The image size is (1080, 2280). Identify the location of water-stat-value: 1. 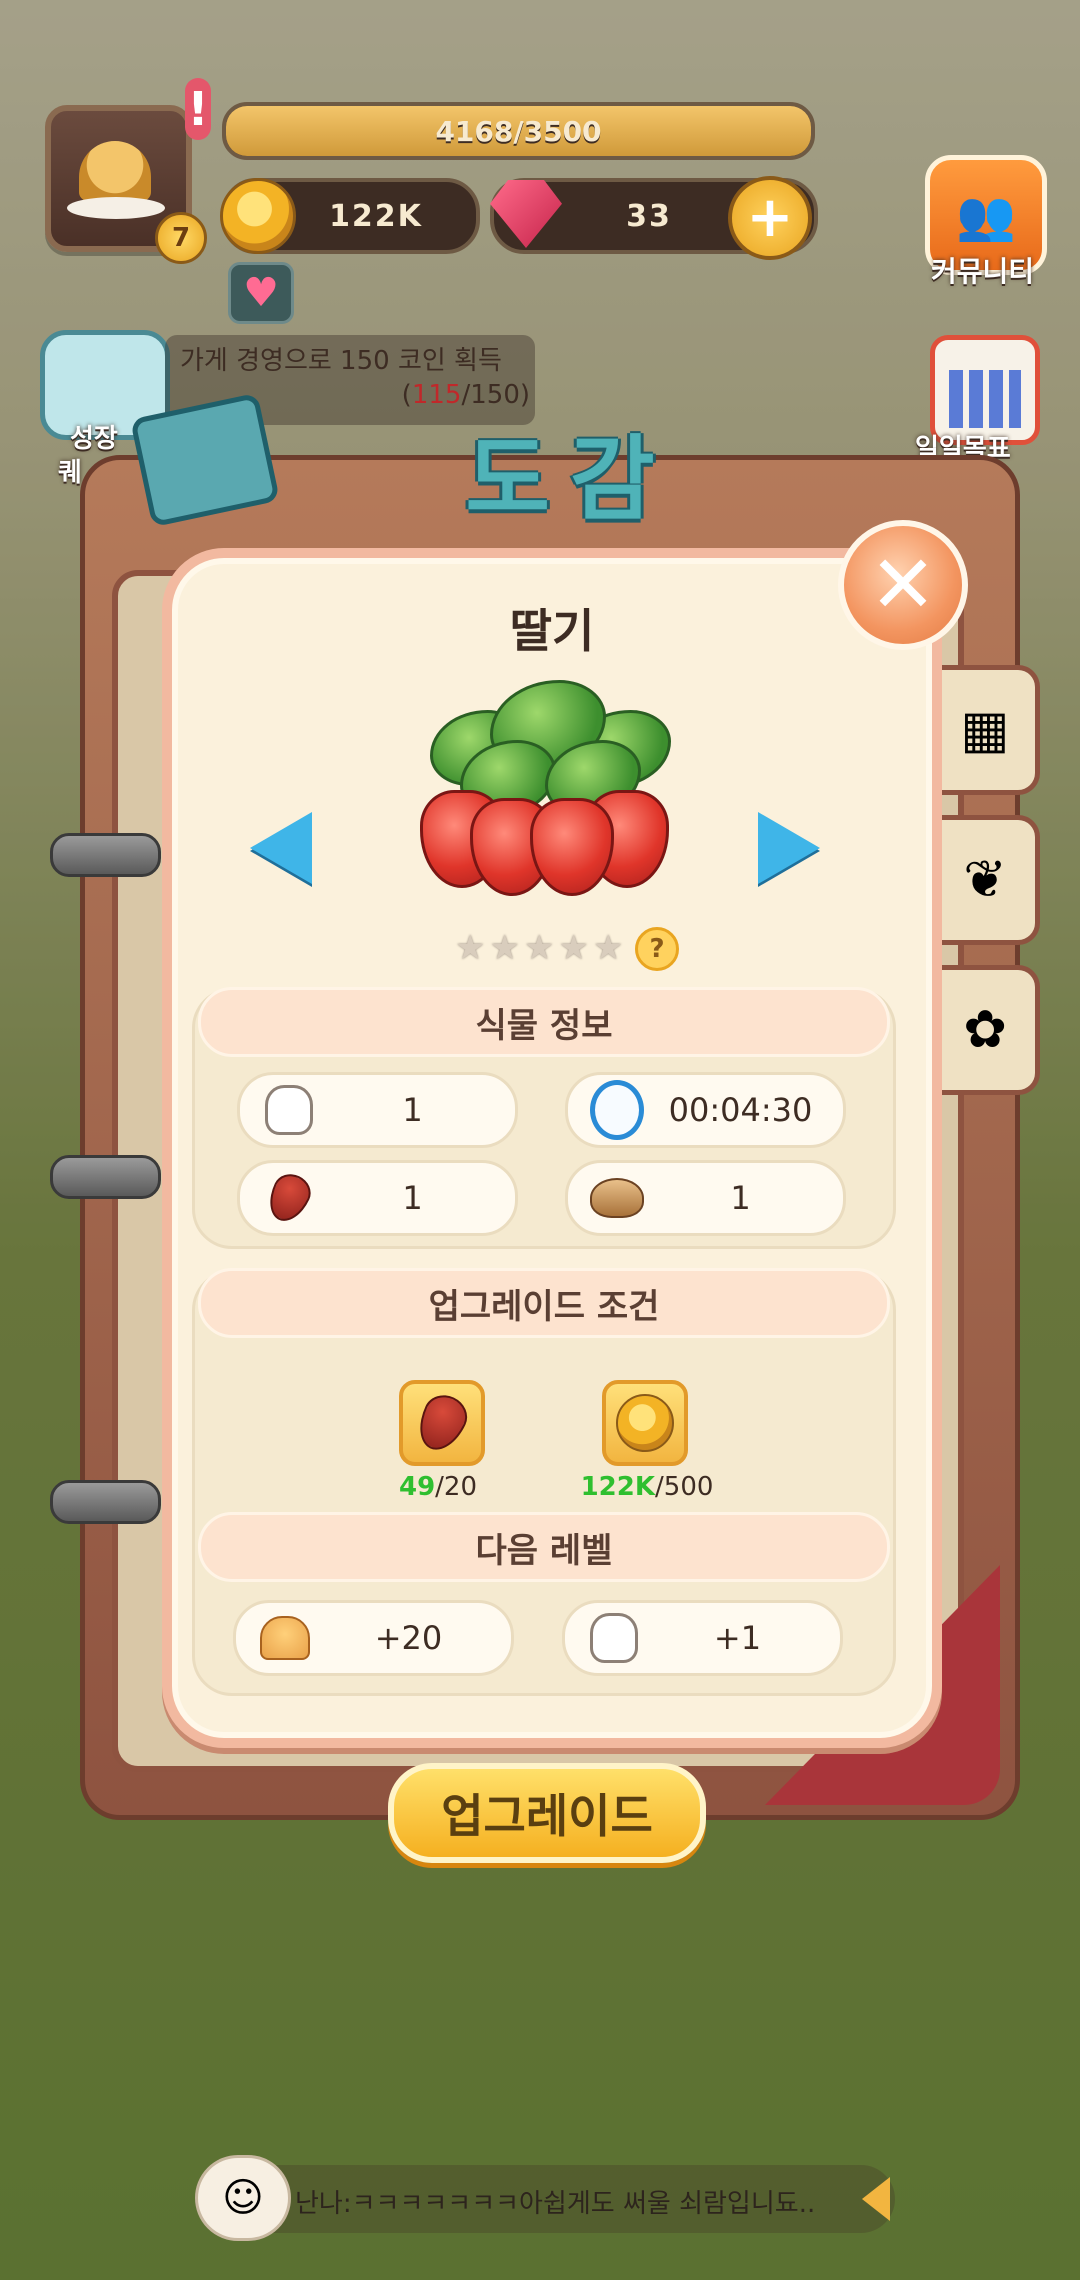
(740, 1198).